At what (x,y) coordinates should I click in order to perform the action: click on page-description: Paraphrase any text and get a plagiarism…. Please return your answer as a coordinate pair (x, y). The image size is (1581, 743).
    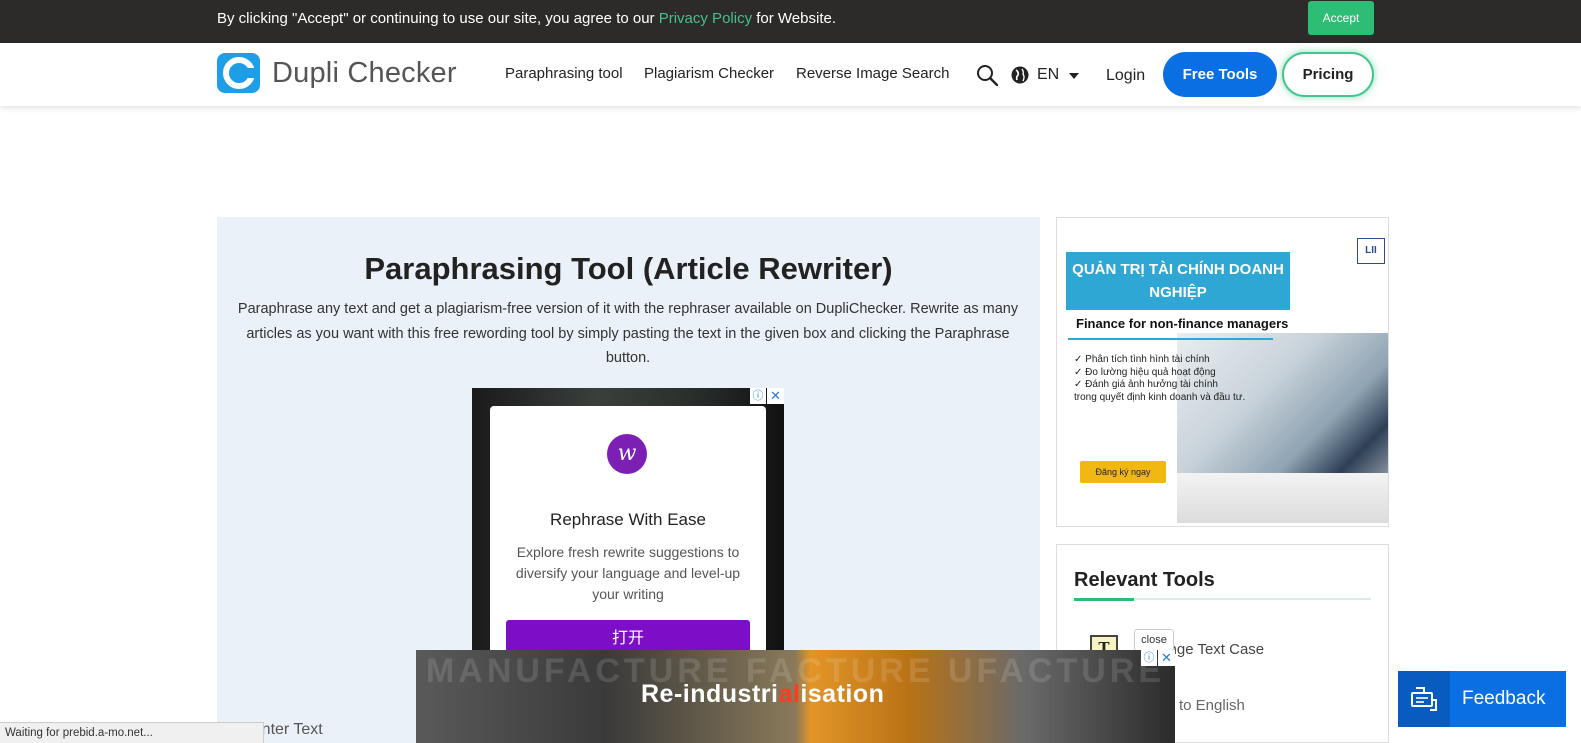
    Looking at the image, I should click on (628, 333).